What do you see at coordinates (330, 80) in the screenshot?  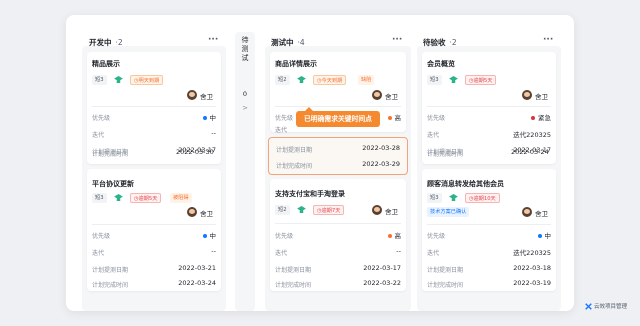 I see `due-tag: ◷今天到期` at bounding box center [330, 80].